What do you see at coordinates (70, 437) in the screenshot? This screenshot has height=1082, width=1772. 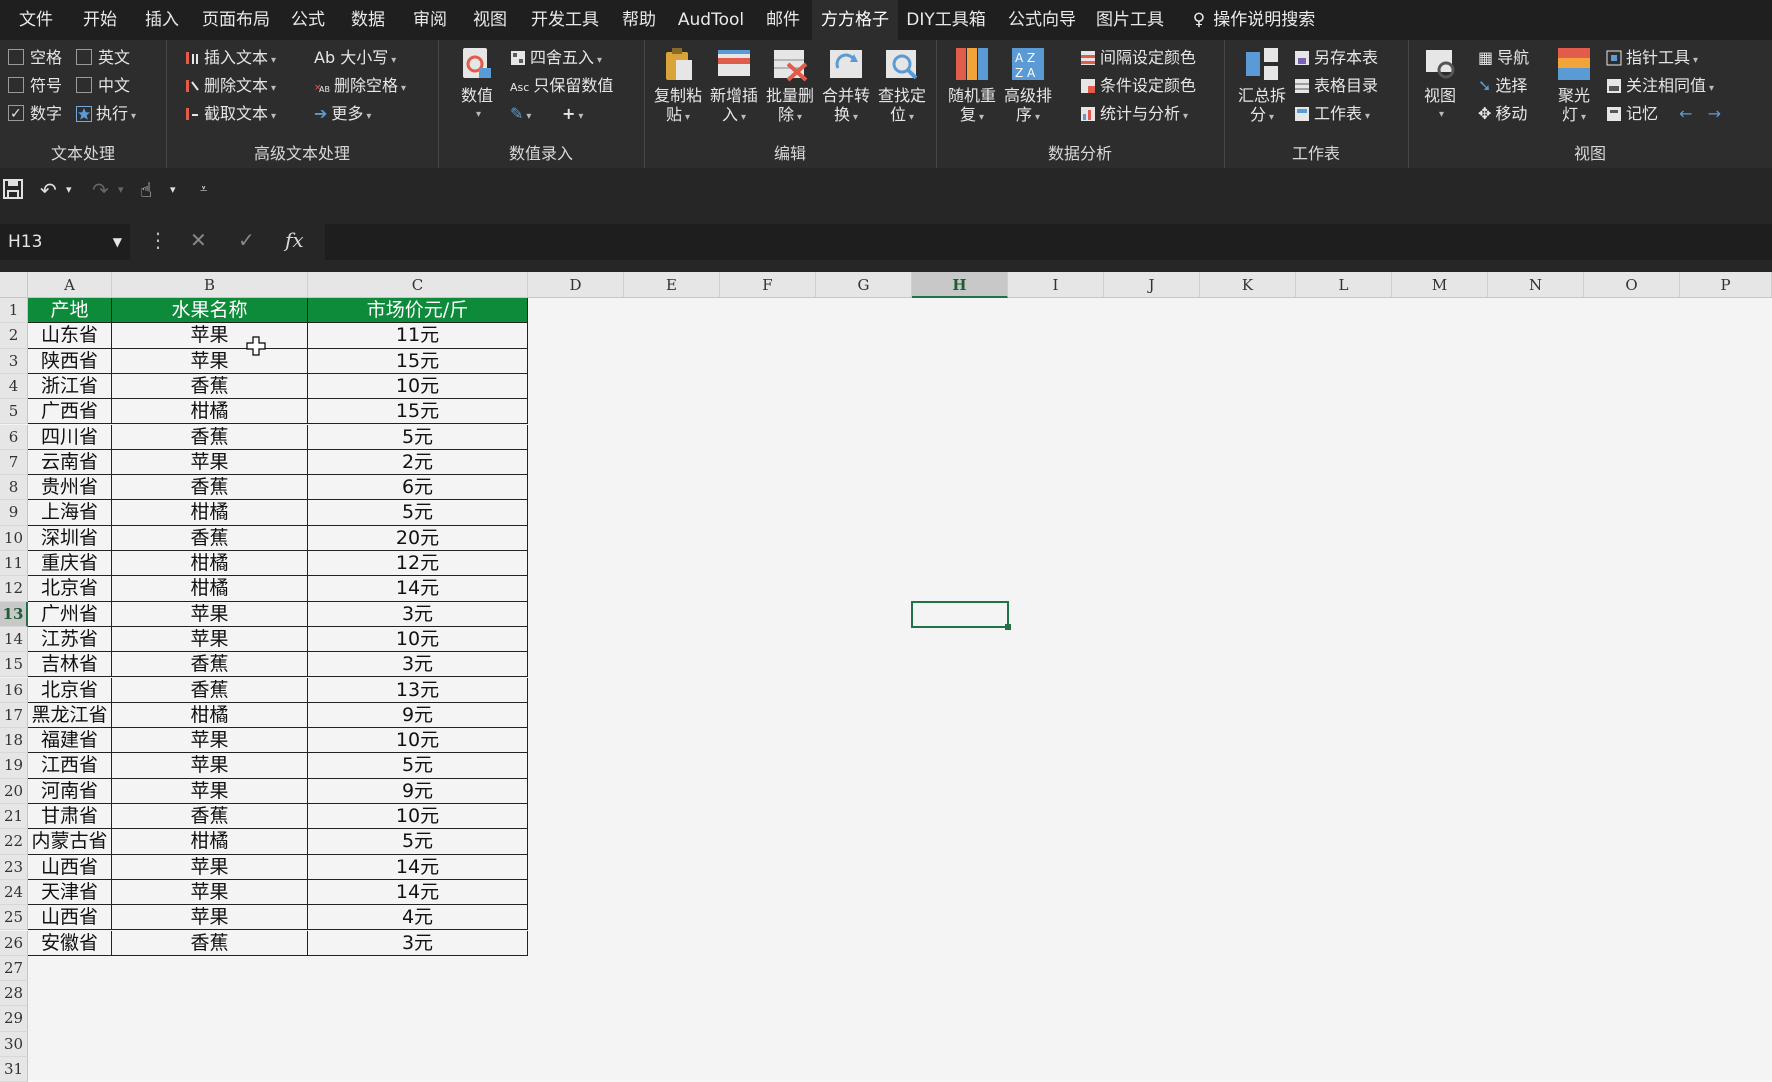 I see `table-cell: 四川省` at bounding box center [70, 437].